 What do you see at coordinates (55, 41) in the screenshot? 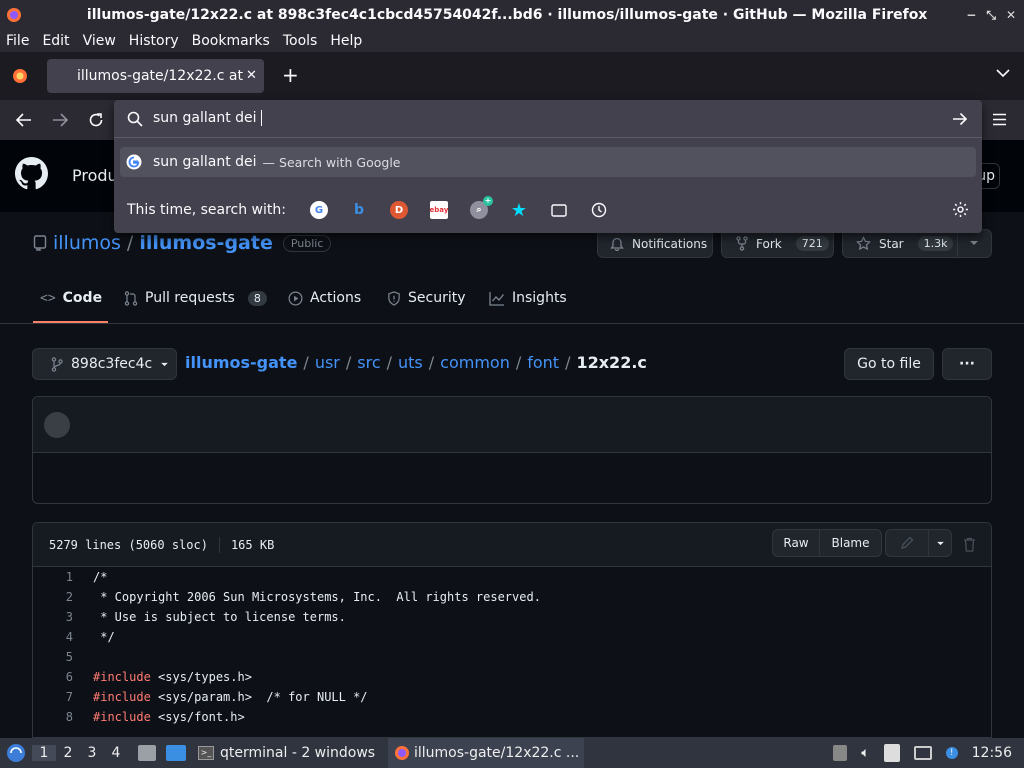
I see `menu-edit: Edit` at bounding box center [55, 41].